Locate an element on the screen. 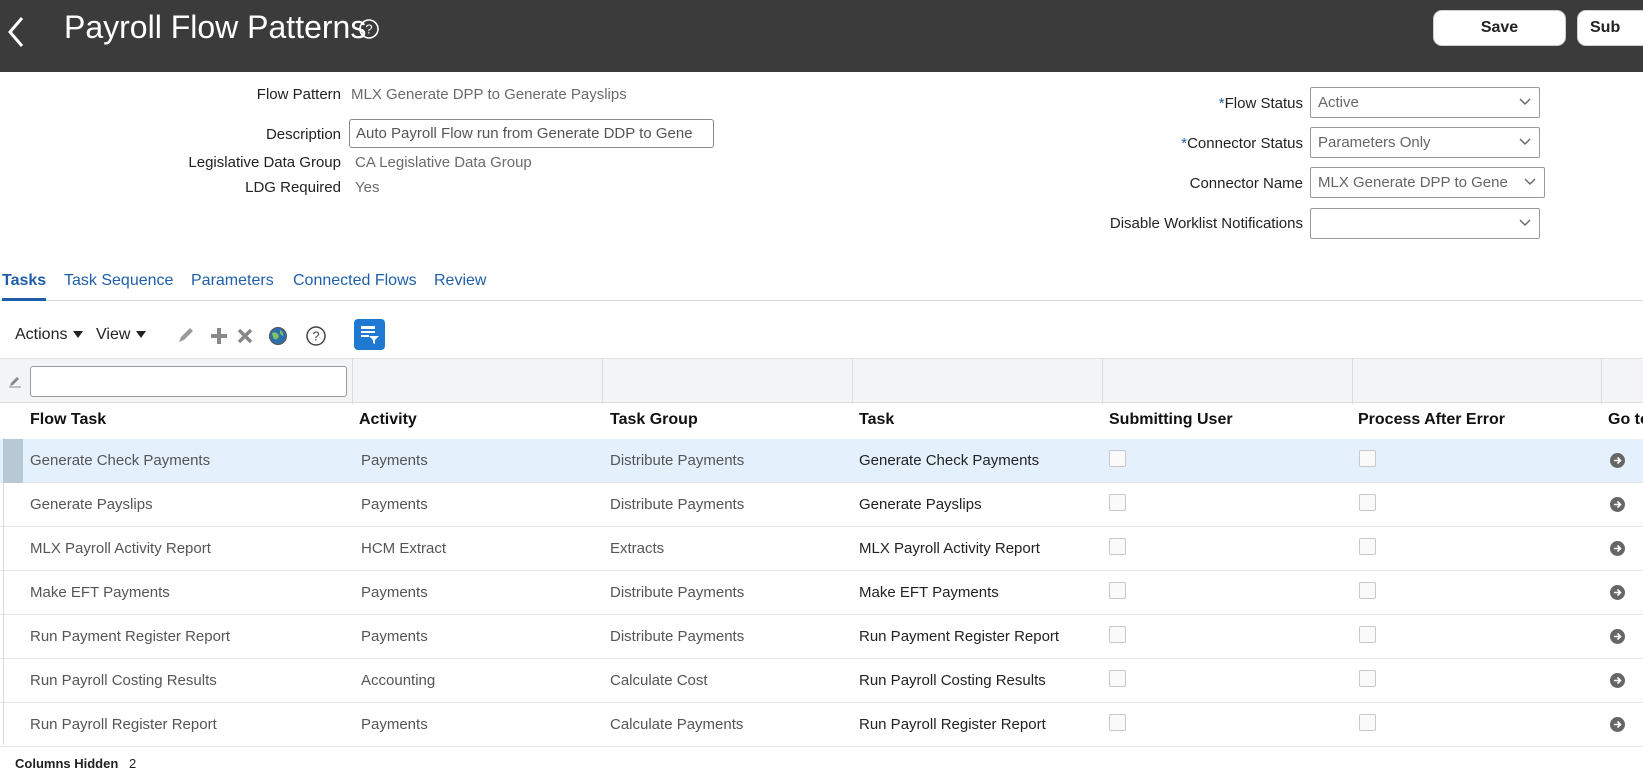 The image size is (1643, 772). submit-button: Sub is located at coordinates (1610, 28).